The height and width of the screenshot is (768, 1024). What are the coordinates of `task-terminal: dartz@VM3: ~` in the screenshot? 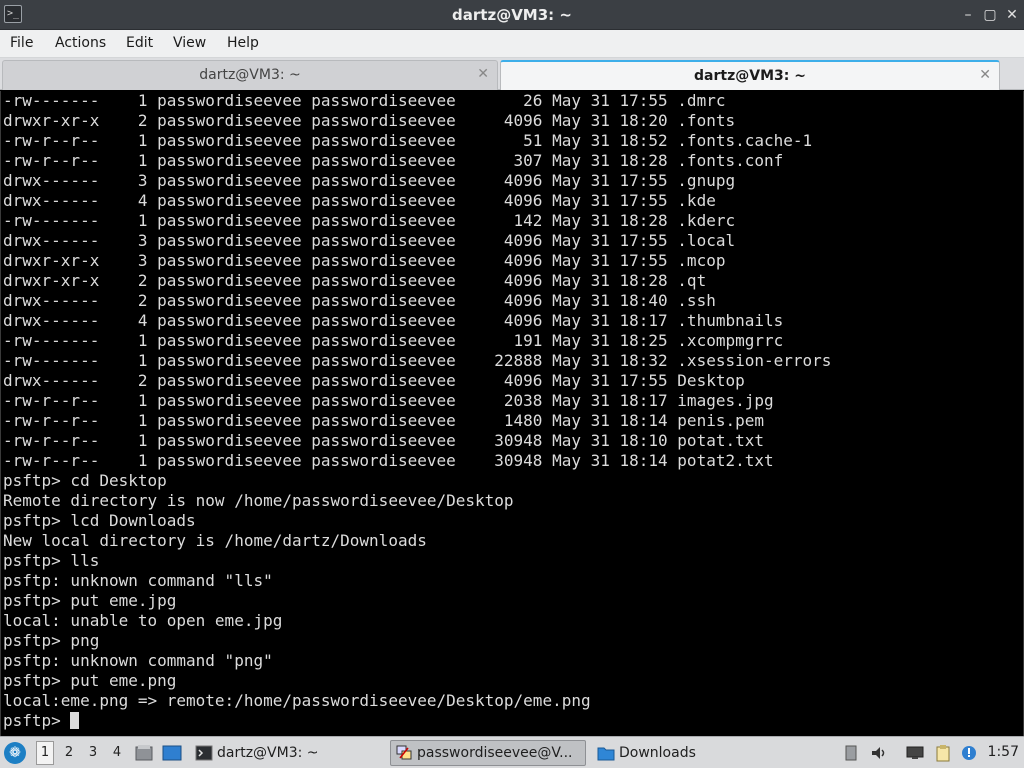 It's located at (288, 753).